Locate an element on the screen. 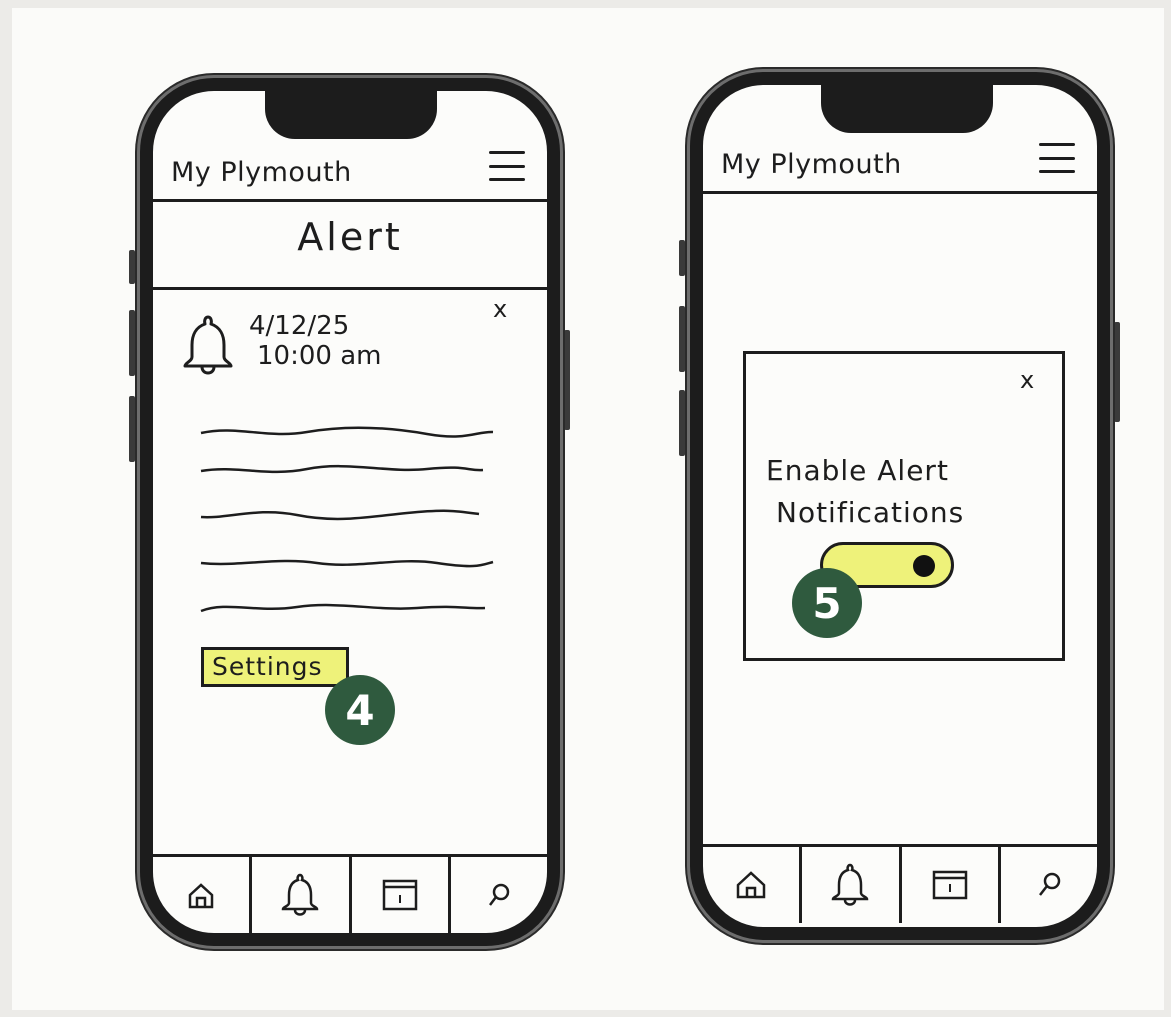 The width and height of the screenshot is (1171, 1017). alert-date: 4/12/25 is located at coordinates (299, 326).